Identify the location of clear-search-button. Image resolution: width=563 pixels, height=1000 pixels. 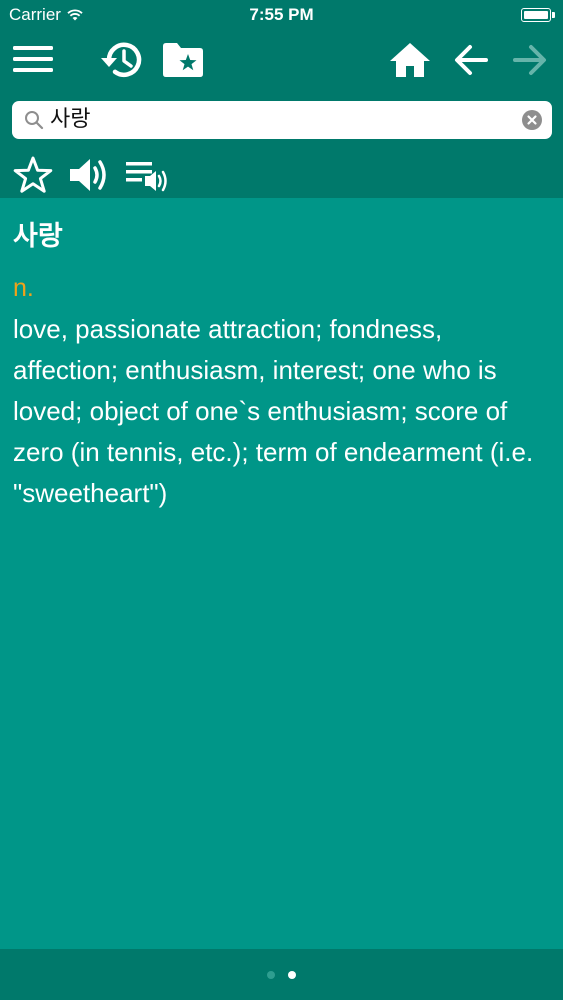
(532, 120).